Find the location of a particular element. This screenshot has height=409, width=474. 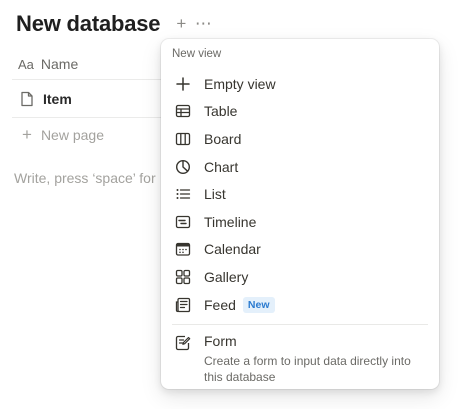

table-row: Item is located at coordinates (46, 99).